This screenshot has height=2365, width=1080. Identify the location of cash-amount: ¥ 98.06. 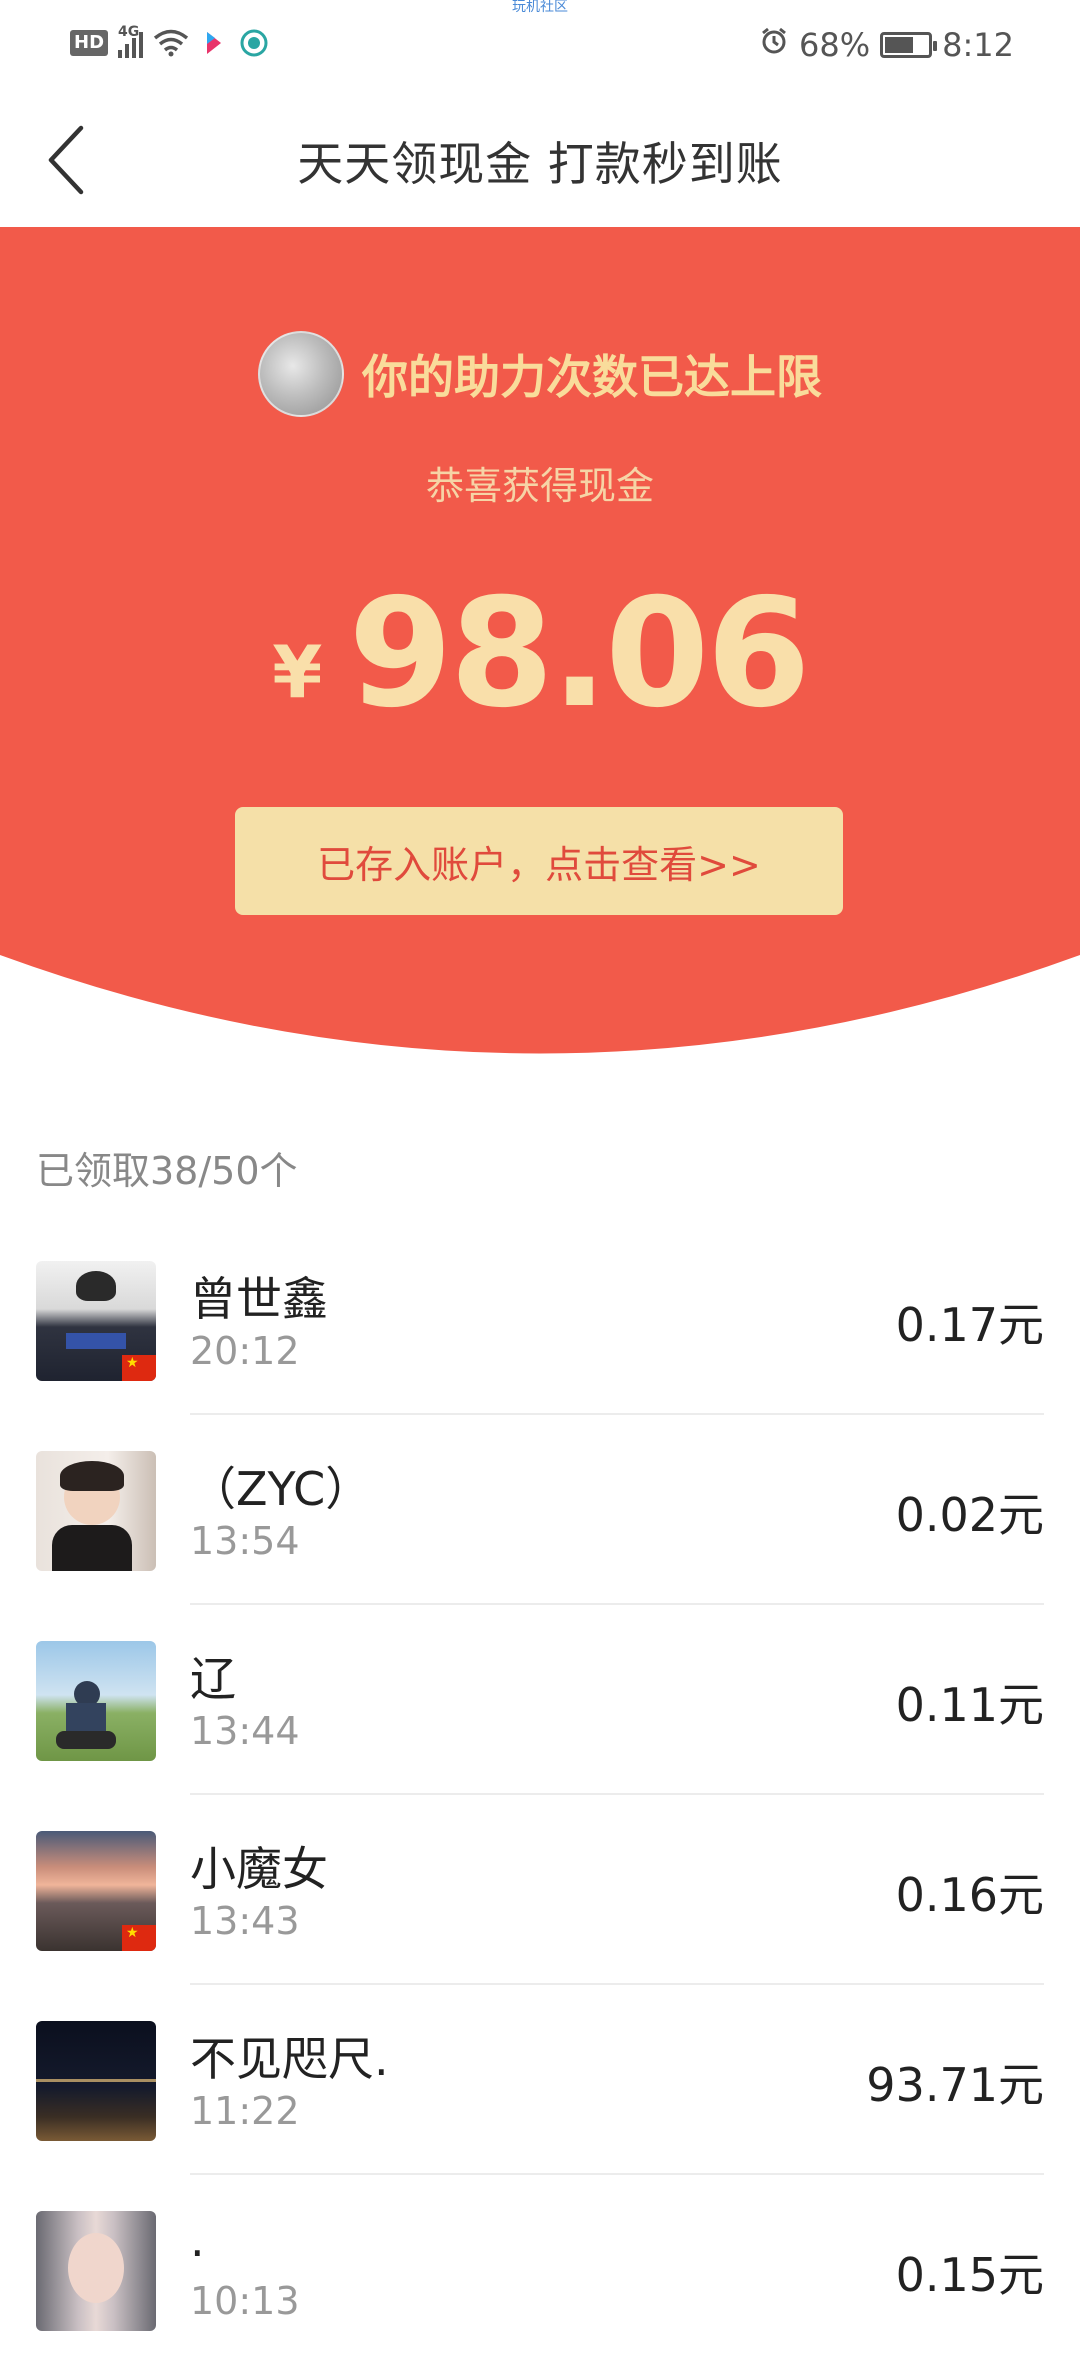
(540, 654).